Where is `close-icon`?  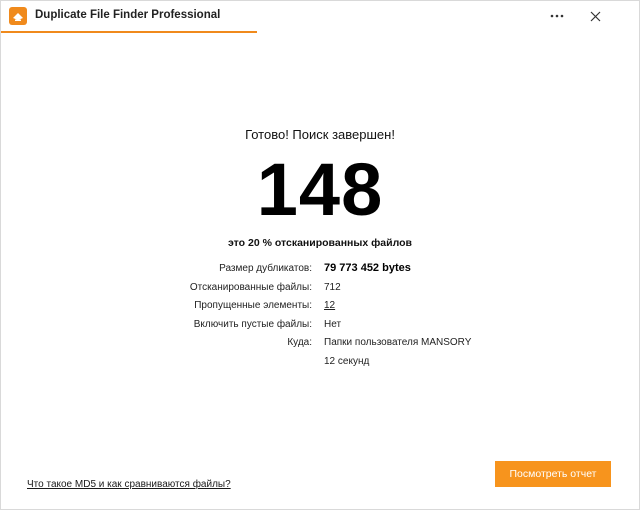
close-icon is located at coordinates (595, 16).